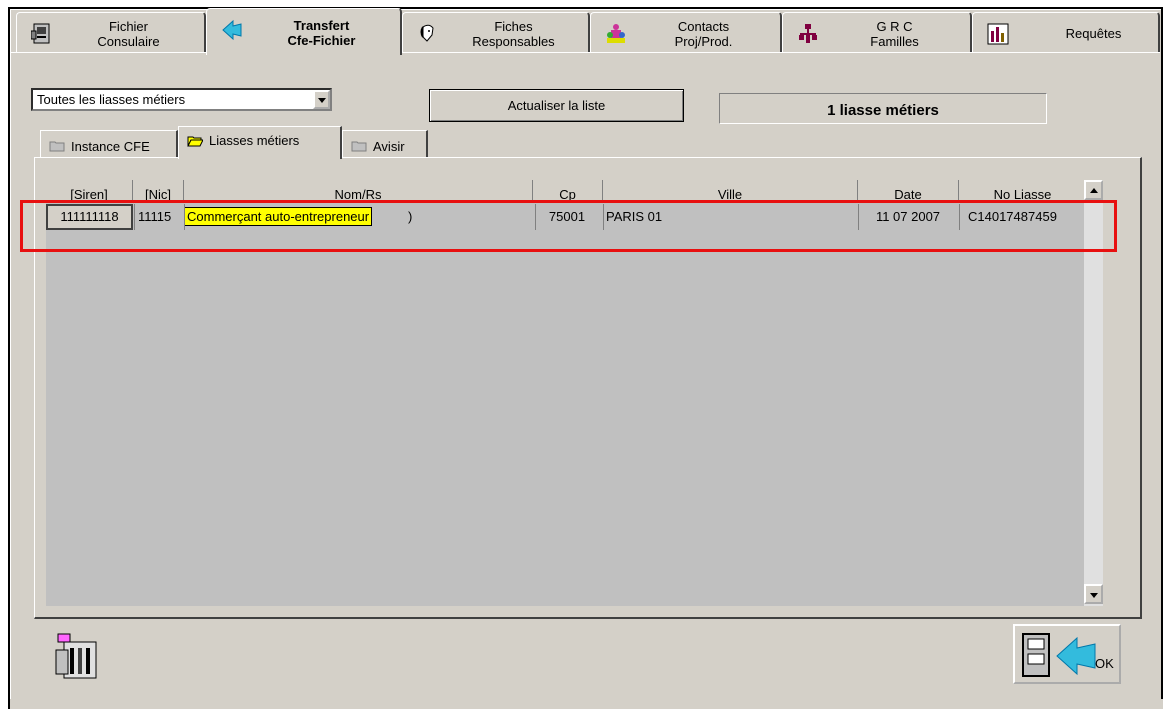 The width and height of the screenshot is (1163, 709). What do you see at coordinates (883, 108) in the screenshot?
I see `liasse-count: 1 liasse métiers` at bounding box center [883, 108].